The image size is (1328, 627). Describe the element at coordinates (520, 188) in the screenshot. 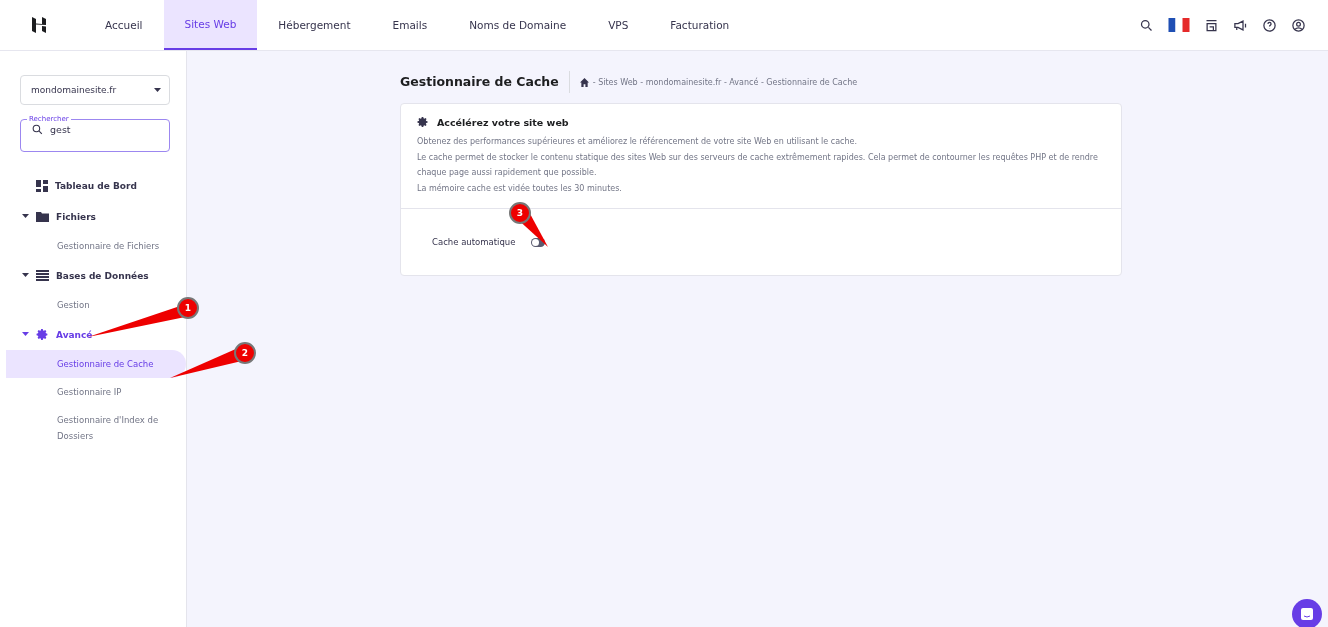

I see `description-text: La mémoire cache est vidée toutes les 30 minutes.` at that location.